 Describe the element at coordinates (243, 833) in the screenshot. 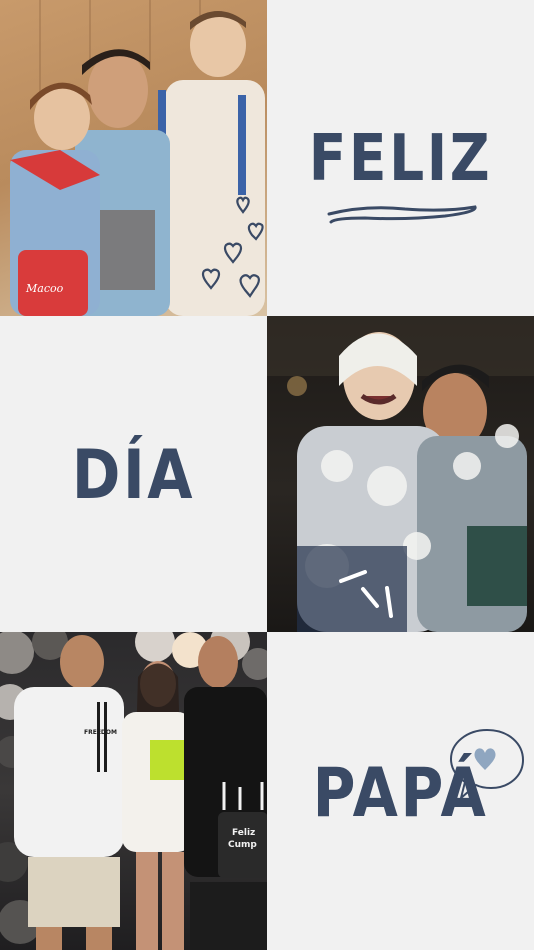

I see `cake-text-line1: Feliz` at that location.